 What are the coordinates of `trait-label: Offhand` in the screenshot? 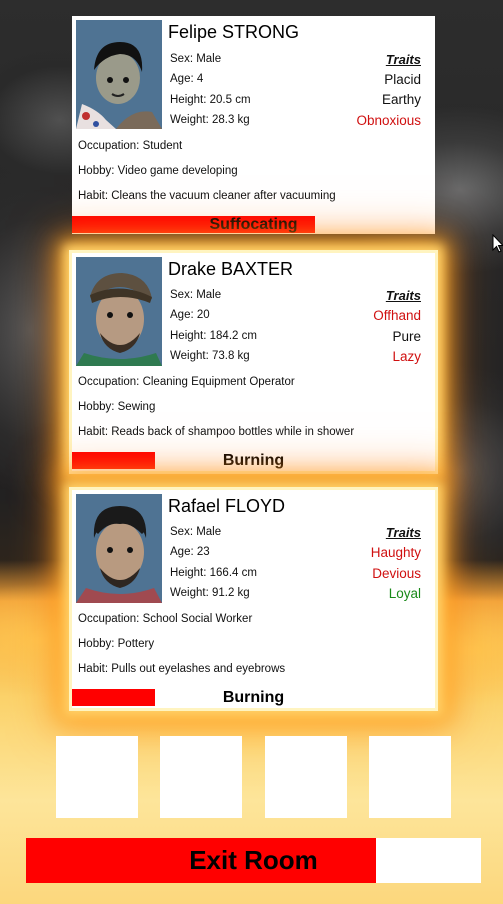 It's located at (397, 315).